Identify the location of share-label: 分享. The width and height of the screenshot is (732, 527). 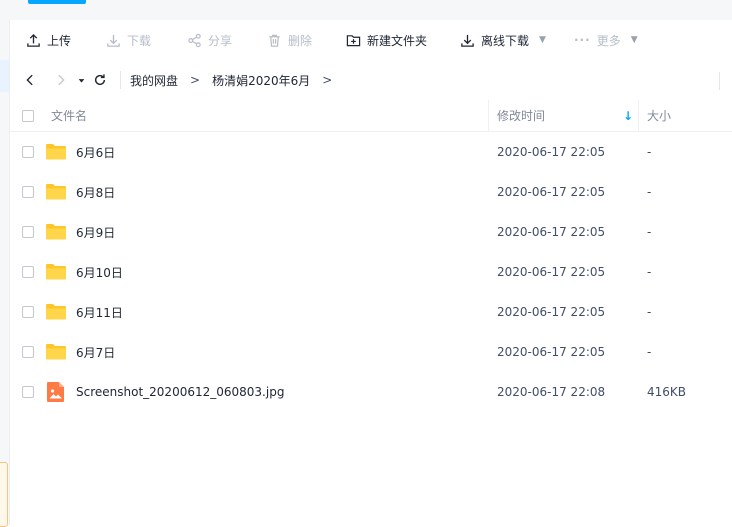
(220, 40).